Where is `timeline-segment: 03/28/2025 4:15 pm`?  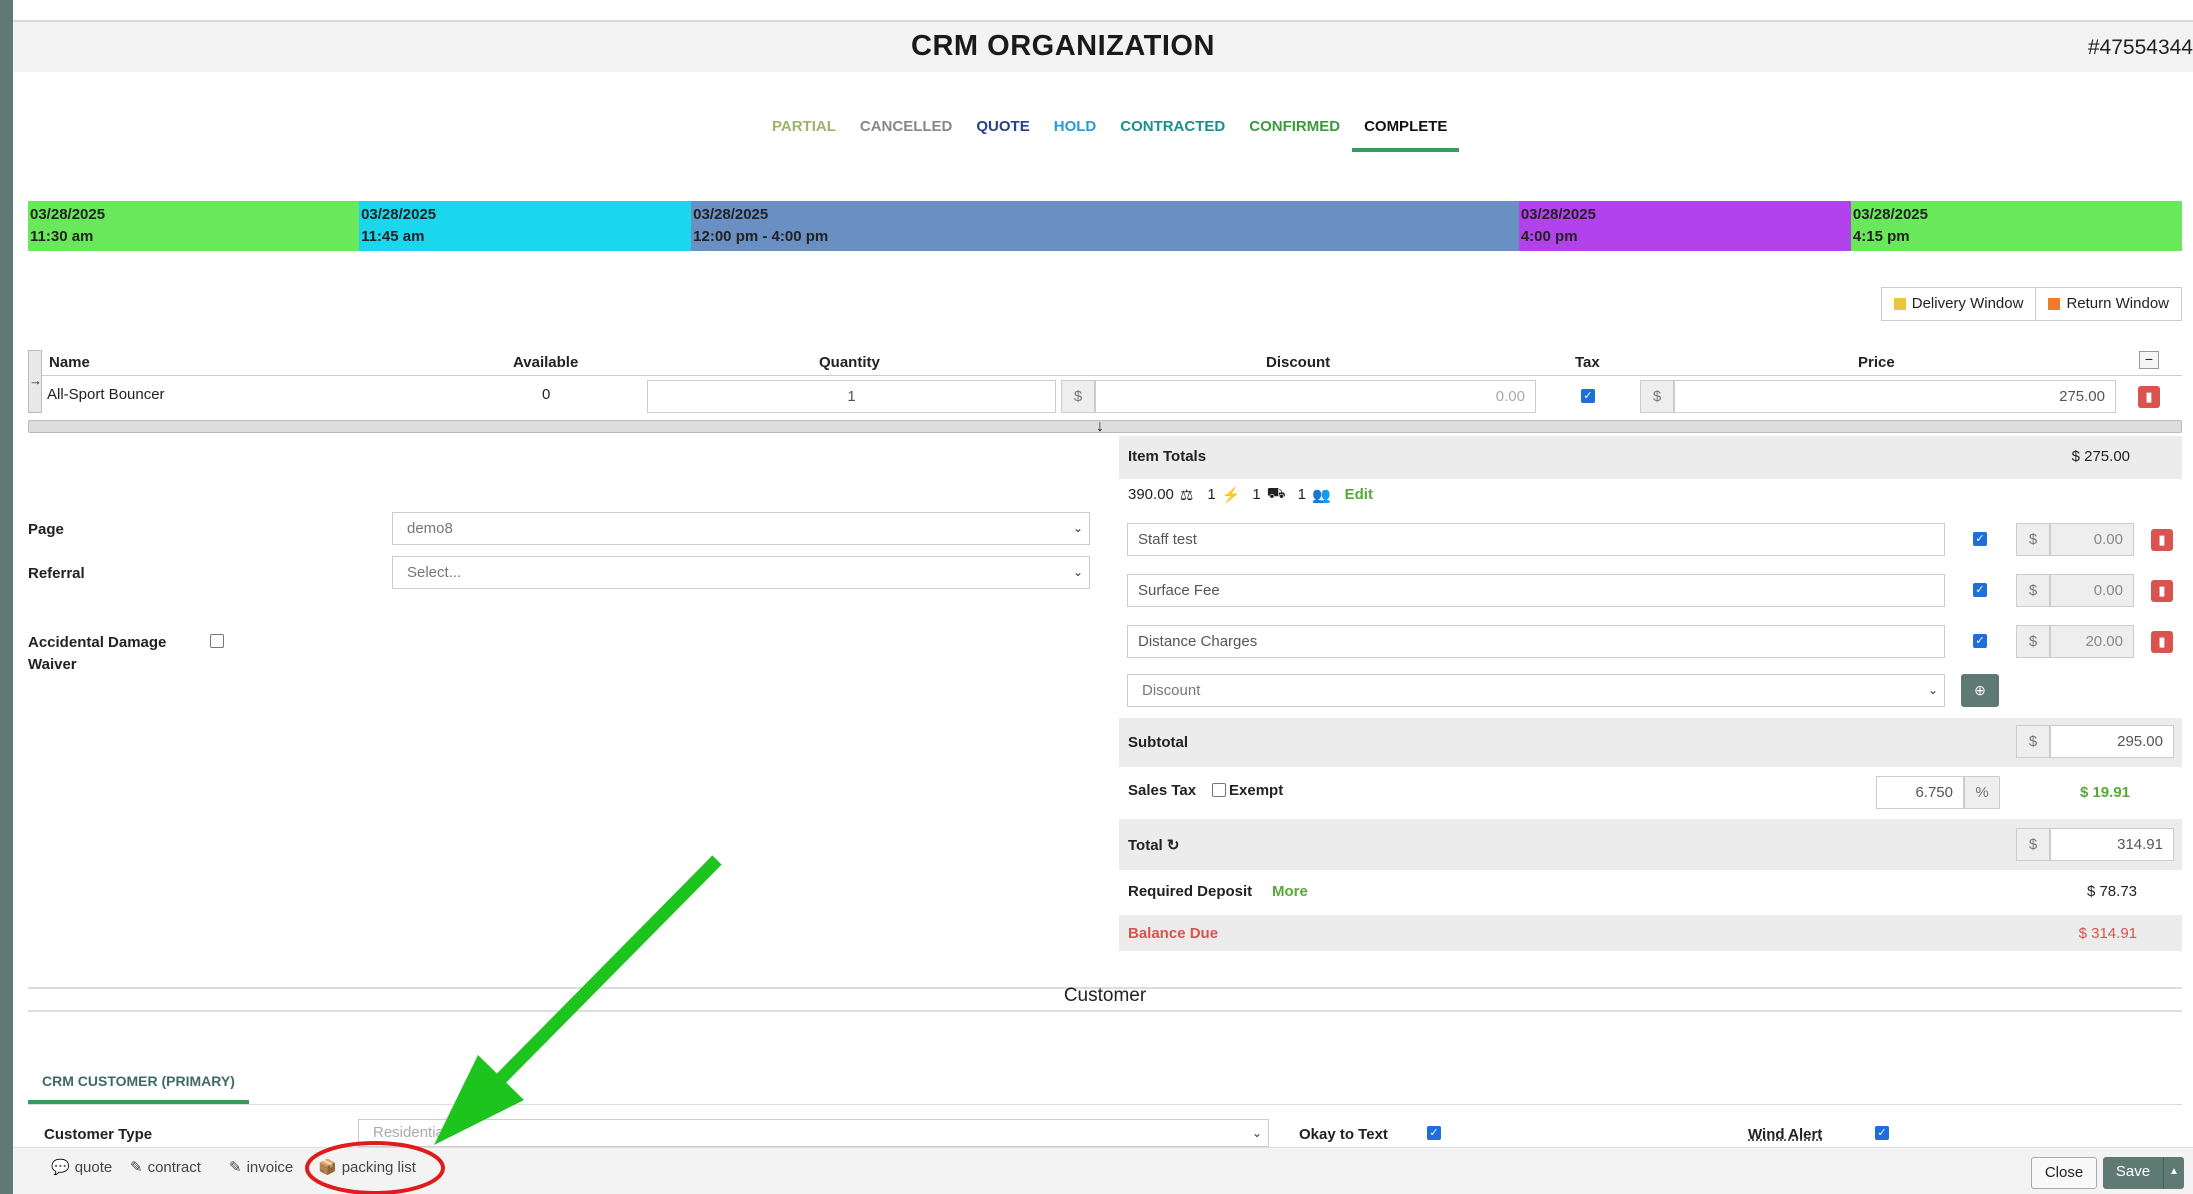
timeline-segment: 03/28/2025 4:15 pm is located at coordinates (2016, 226).